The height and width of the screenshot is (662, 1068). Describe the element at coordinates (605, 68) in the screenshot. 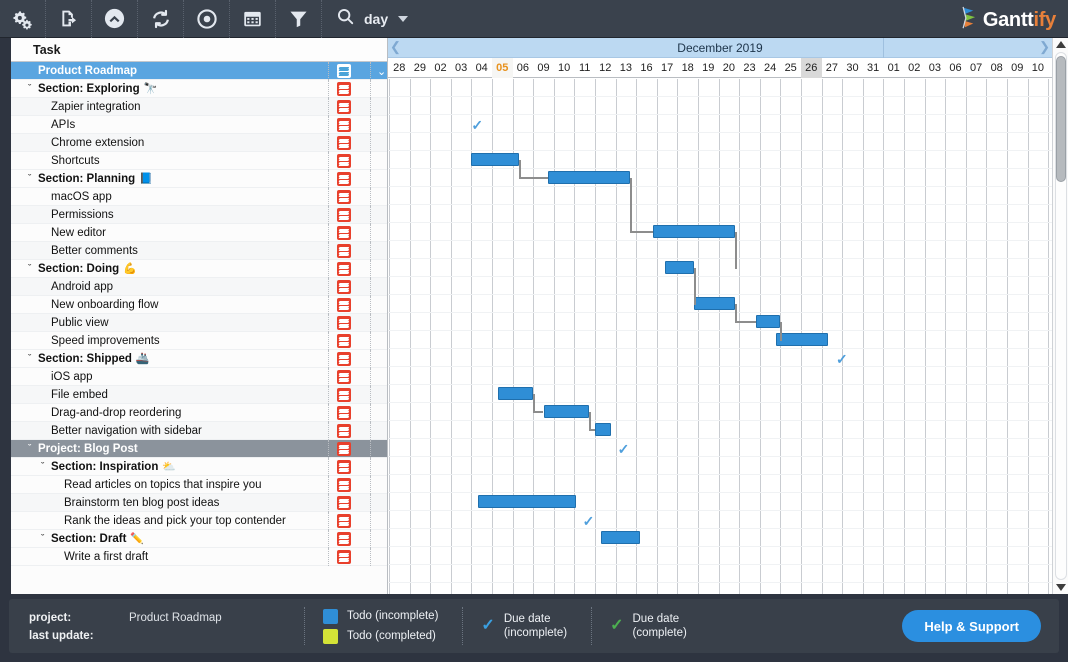

I see `day-column-header: 12` at that location.